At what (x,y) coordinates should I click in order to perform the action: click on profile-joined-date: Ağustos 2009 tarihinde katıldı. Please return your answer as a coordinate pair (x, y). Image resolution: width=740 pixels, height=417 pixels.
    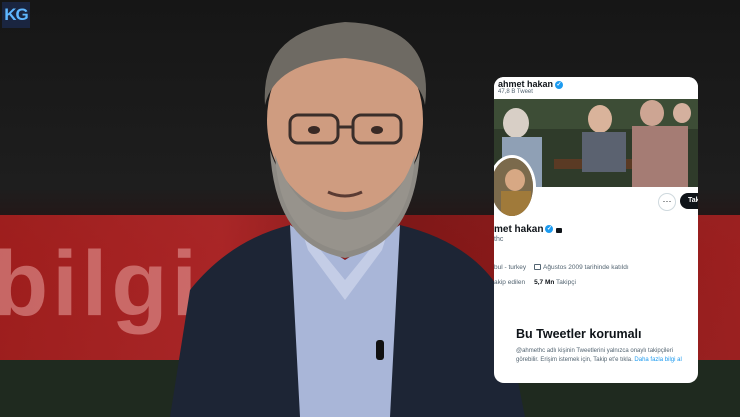
    Looking at the image, I should click on (581, 267).